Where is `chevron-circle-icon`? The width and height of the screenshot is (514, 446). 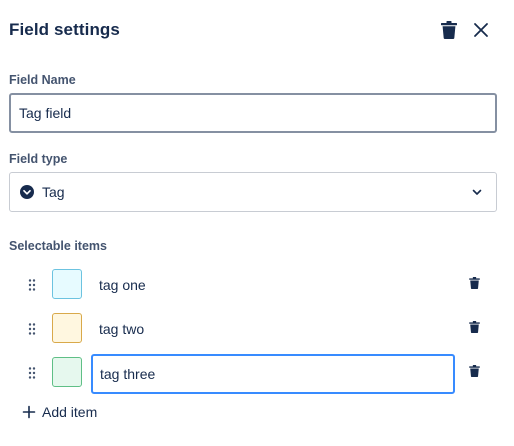
chevron-circle-icon is located at coordinates (27, 192).